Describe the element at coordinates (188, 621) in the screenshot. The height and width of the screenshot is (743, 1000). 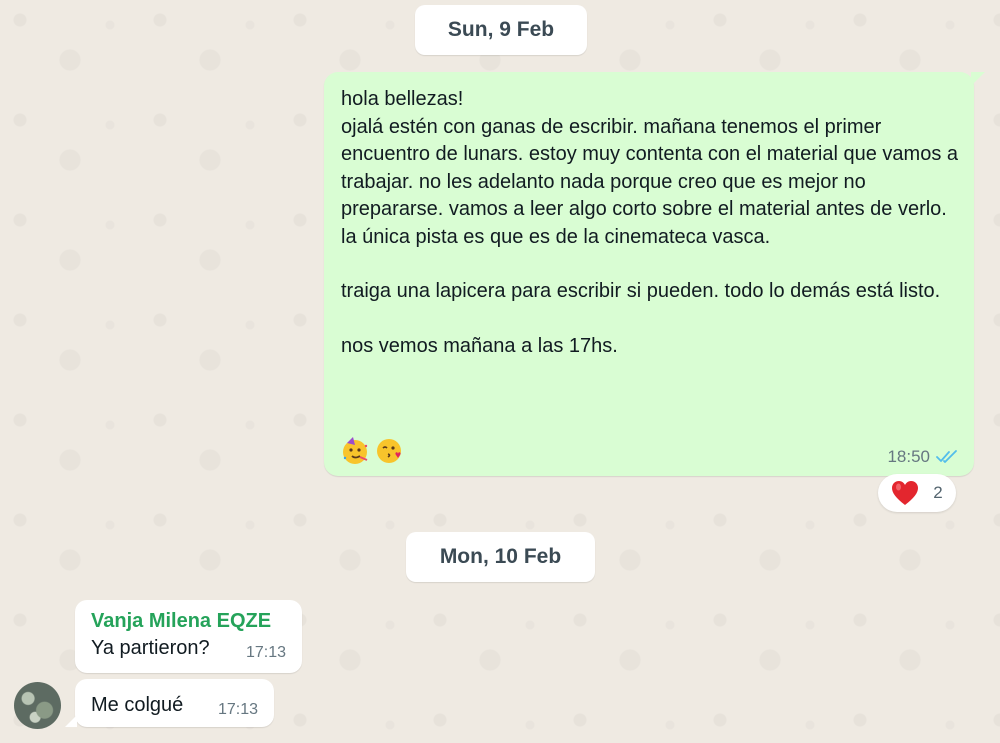
I see `sender-name: Vanja Milena EQZE` at that location.